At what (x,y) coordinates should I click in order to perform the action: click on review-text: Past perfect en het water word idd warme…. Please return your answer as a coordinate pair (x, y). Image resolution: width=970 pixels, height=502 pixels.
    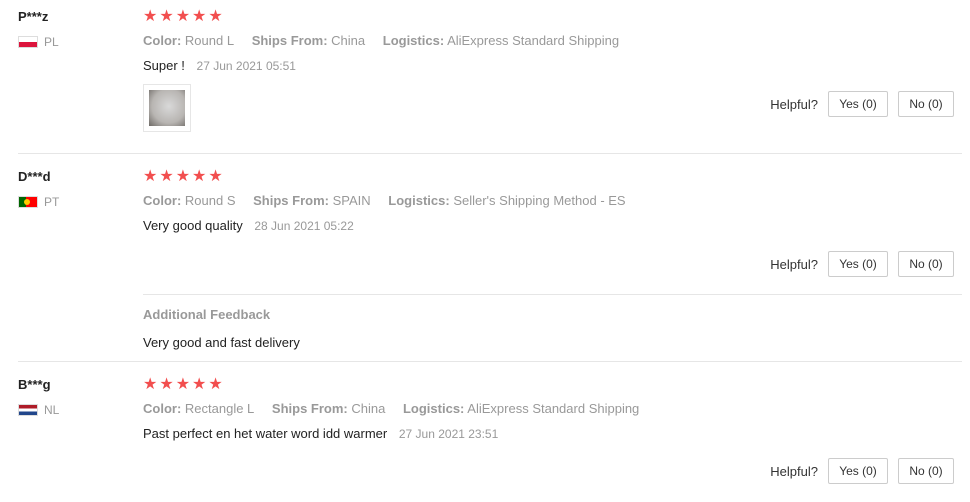
    Looking at the image, I should click on (265, 433).